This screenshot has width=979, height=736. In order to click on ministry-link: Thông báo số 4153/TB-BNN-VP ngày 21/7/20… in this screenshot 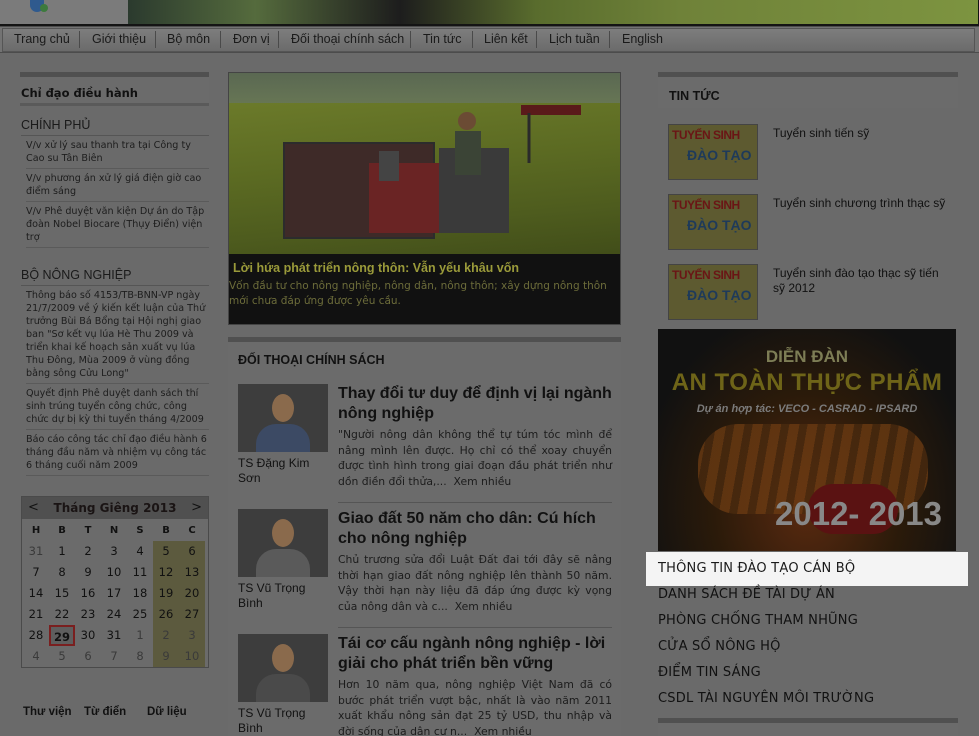, I will do `click(117, 335)`.